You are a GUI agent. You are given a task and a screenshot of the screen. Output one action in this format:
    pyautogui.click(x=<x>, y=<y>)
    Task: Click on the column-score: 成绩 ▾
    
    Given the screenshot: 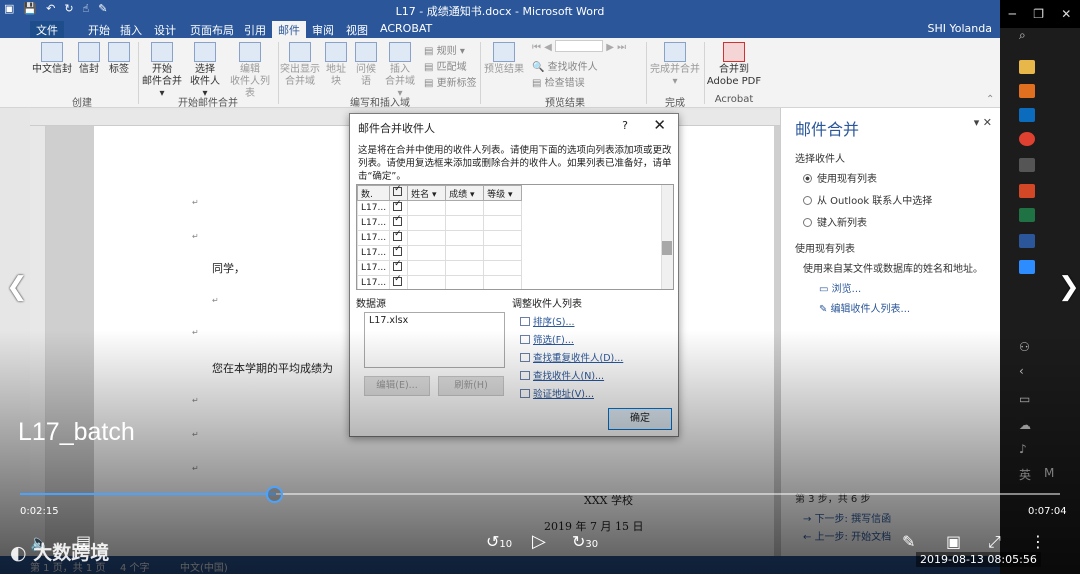 What is the action you would take?
    pyautogui.click(x=465, y=193)
    